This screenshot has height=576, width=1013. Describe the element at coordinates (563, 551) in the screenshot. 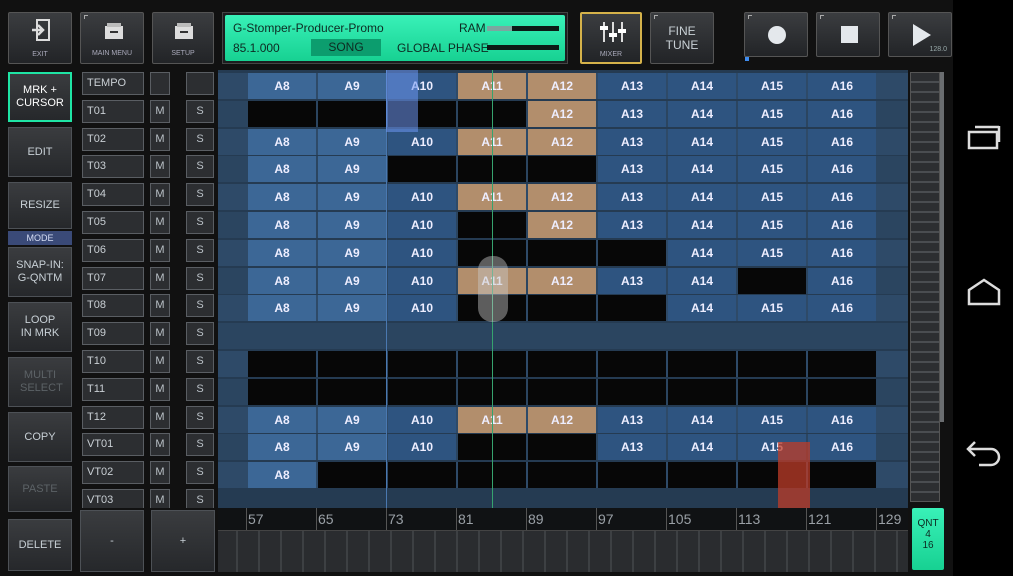

I see `horizontal-scroll-strip` at that location.